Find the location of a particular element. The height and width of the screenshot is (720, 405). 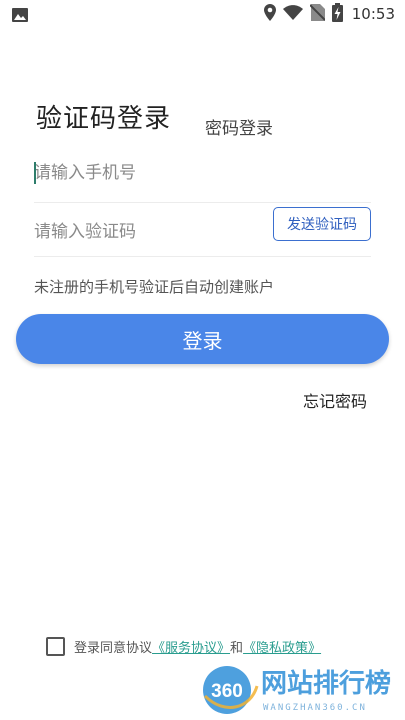

verification-code-input is located at coordinates (144, 232).